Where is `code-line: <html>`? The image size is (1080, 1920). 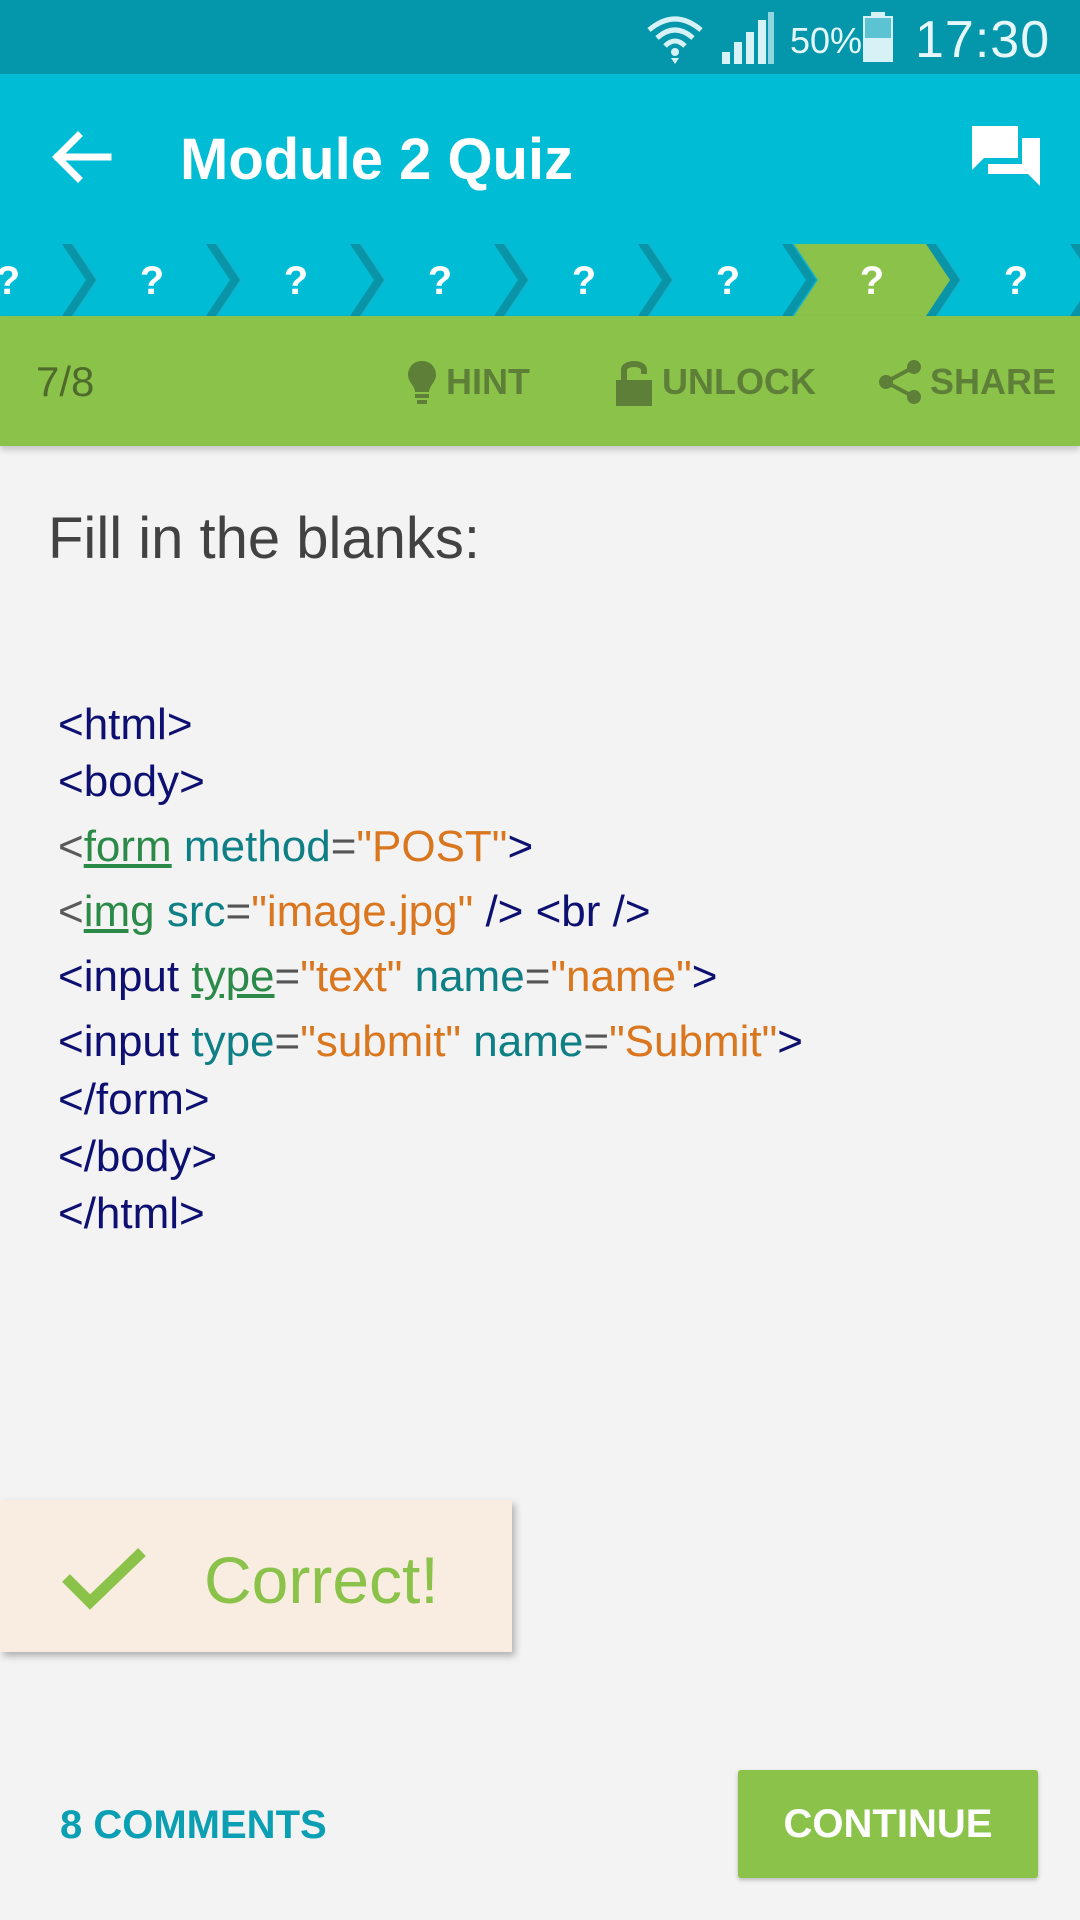 code-line: <html> is located at coordinates (125, 724).